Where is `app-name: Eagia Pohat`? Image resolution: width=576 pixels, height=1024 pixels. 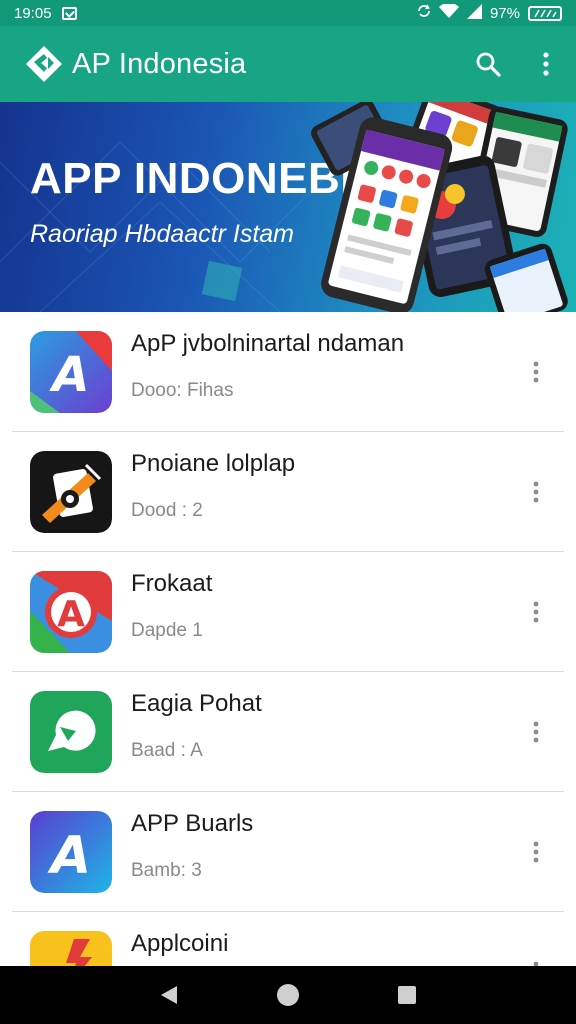 app-name: Eagia Pohat is located at coordinates (196, 703).